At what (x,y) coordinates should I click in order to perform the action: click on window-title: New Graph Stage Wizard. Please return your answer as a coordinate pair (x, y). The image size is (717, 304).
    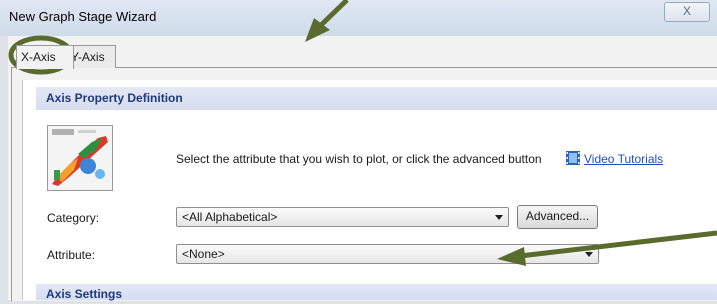
    Looking at the image, I should click on (83, 16).